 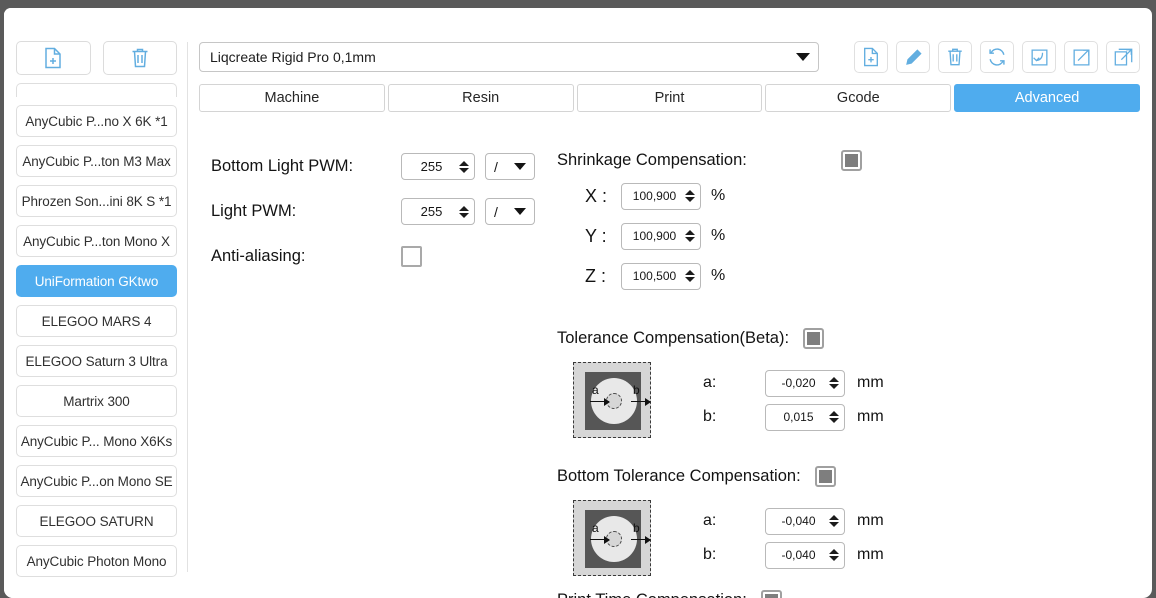 I want to click on tab-resin: Resin, so click(x=480, y=98).